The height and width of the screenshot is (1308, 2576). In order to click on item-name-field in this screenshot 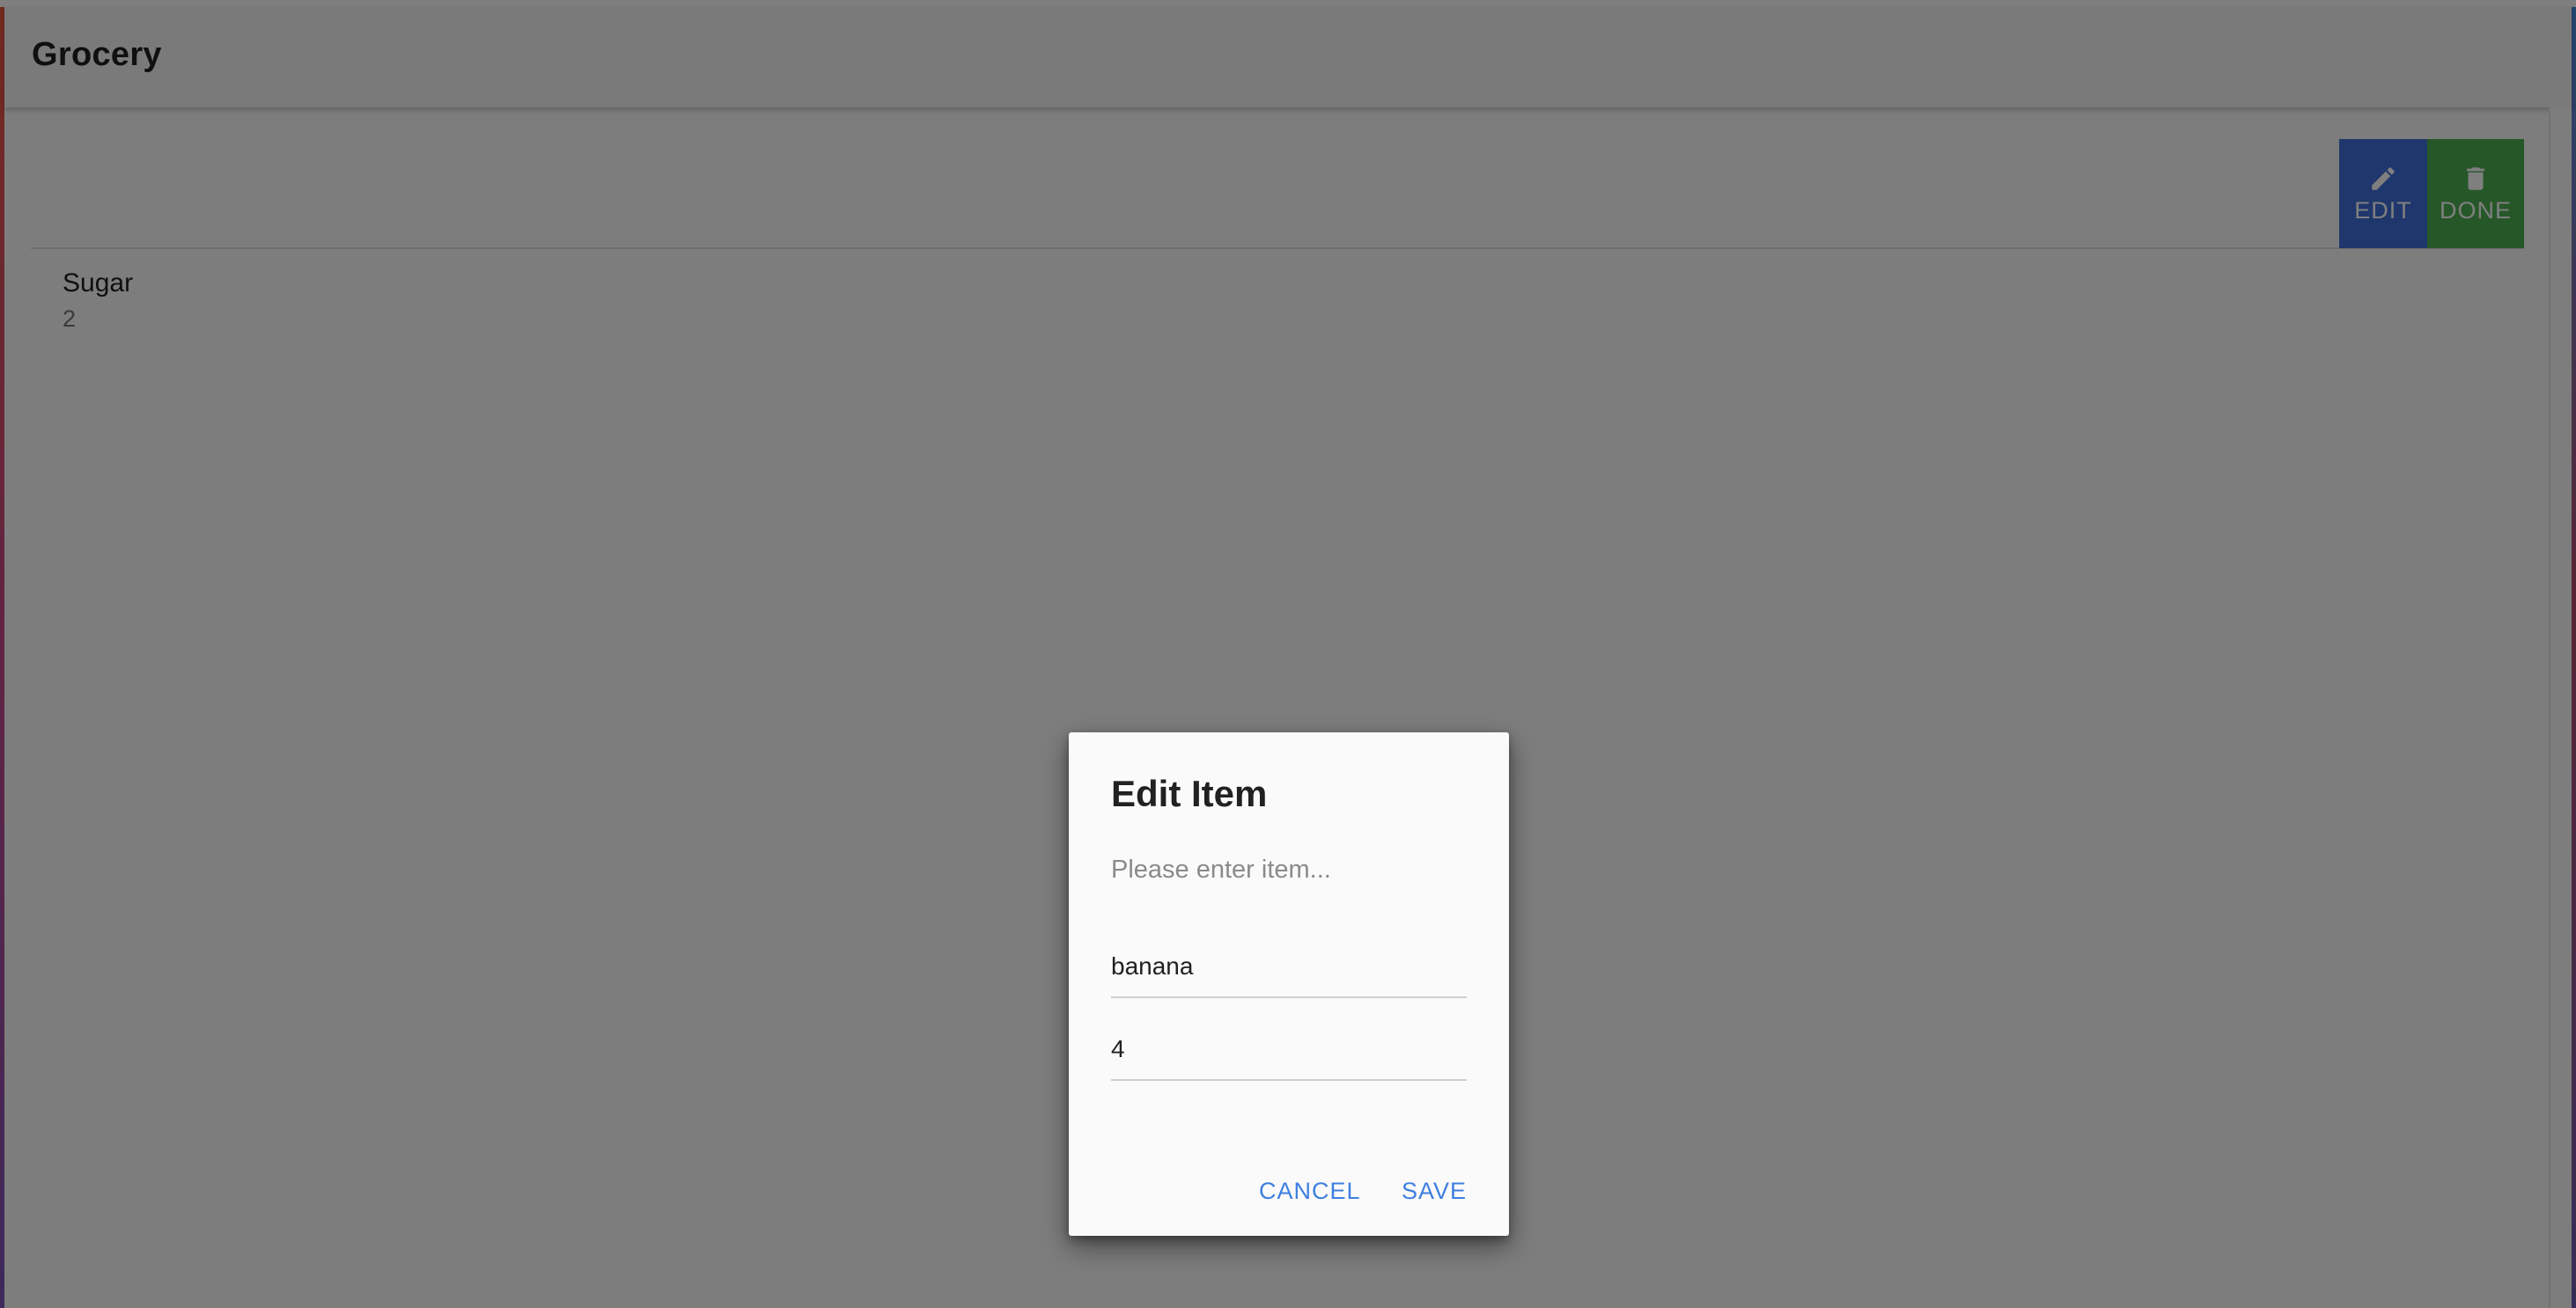, I will do `click(1289, 971)`.